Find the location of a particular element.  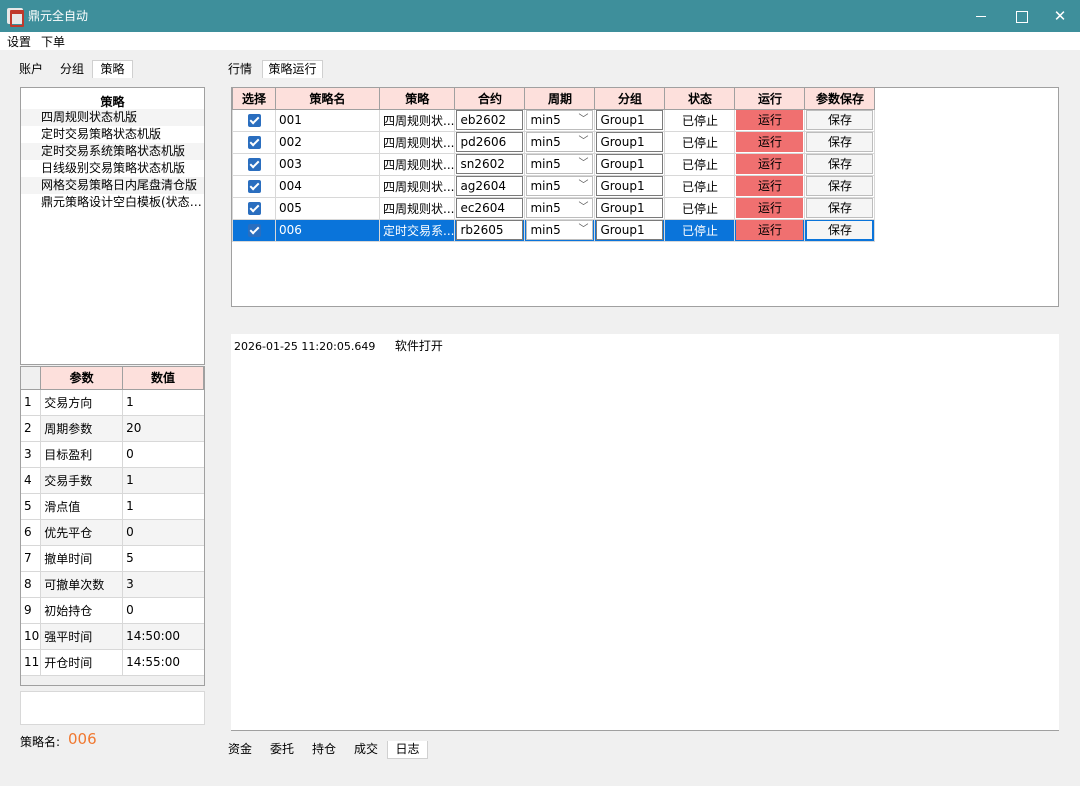

strategy-list-item: 四周规则状态机版 is located at coordinates (112, 117).